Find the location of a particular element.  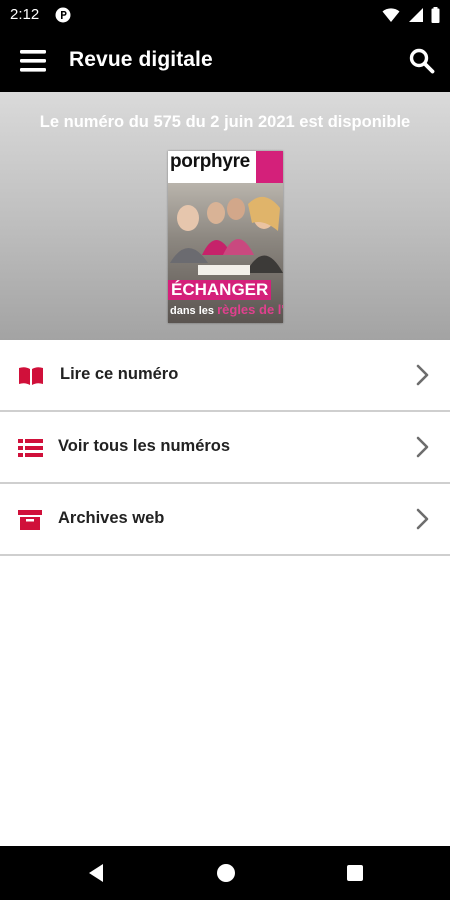

menu-item-all-issues: Voir tous les numéros is located at coordinates (225, 448).